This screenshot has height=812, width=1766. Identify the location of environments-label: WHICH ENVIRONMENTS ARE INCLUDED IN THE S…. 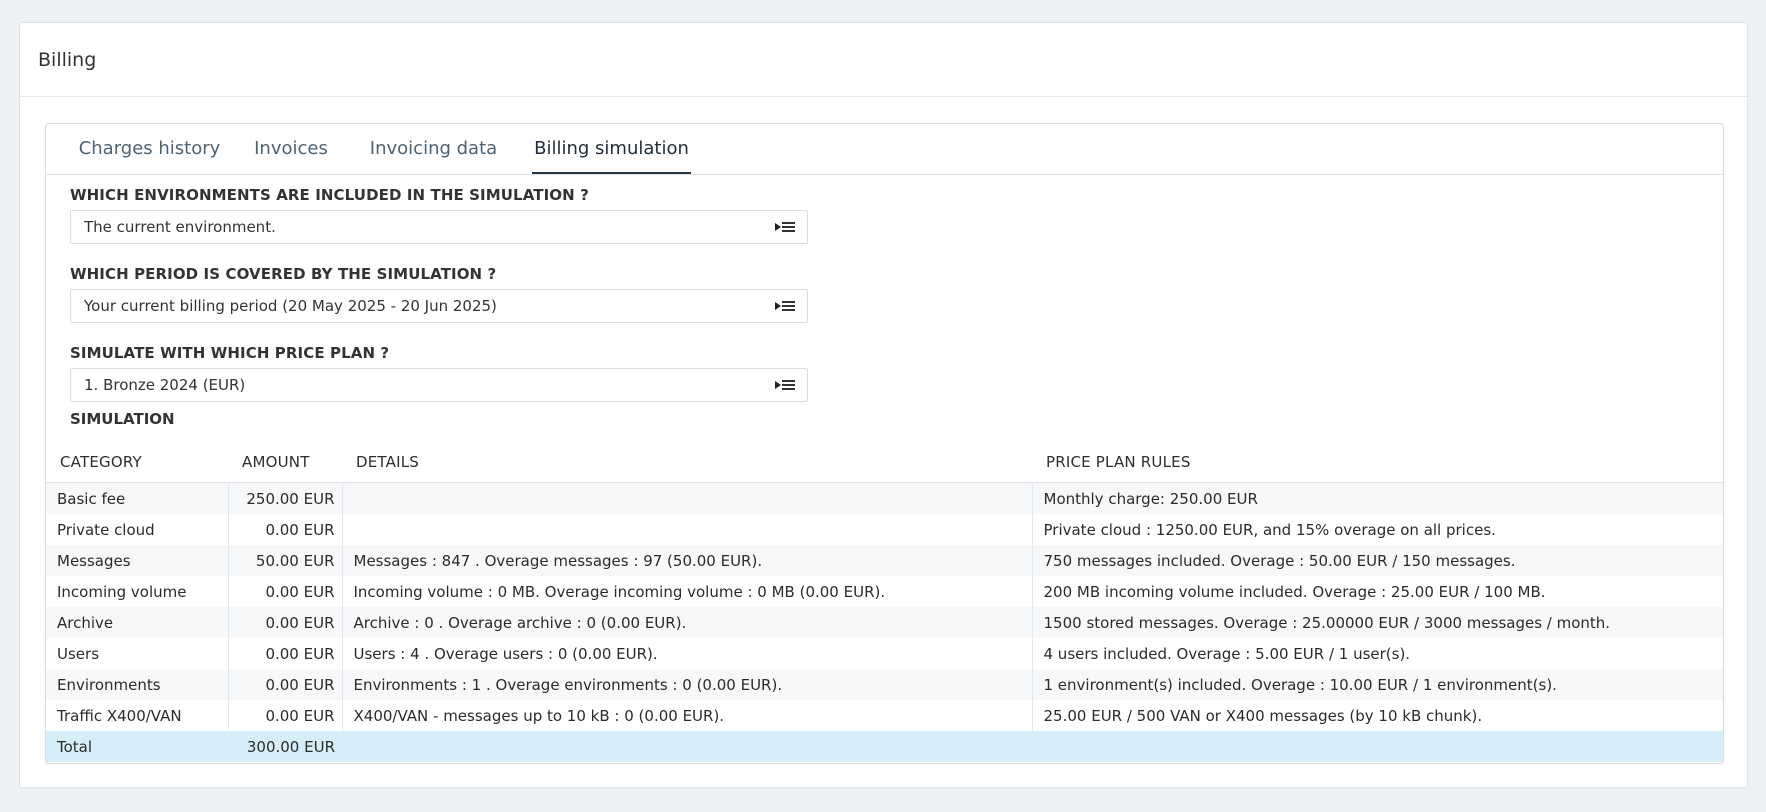
(329, 195).